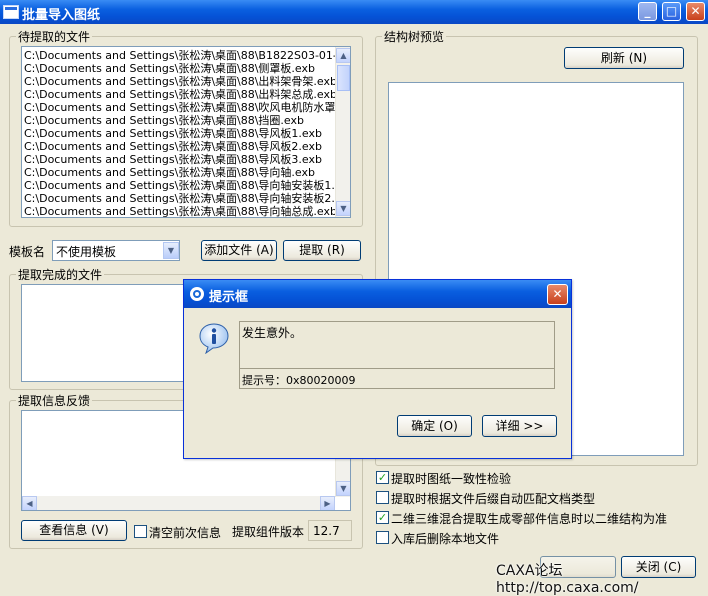 This screenshot has width=708, height=596. Describe the element at coordinates (27, 252) in the screenshot. I see `template-label: 模板名` at that location.